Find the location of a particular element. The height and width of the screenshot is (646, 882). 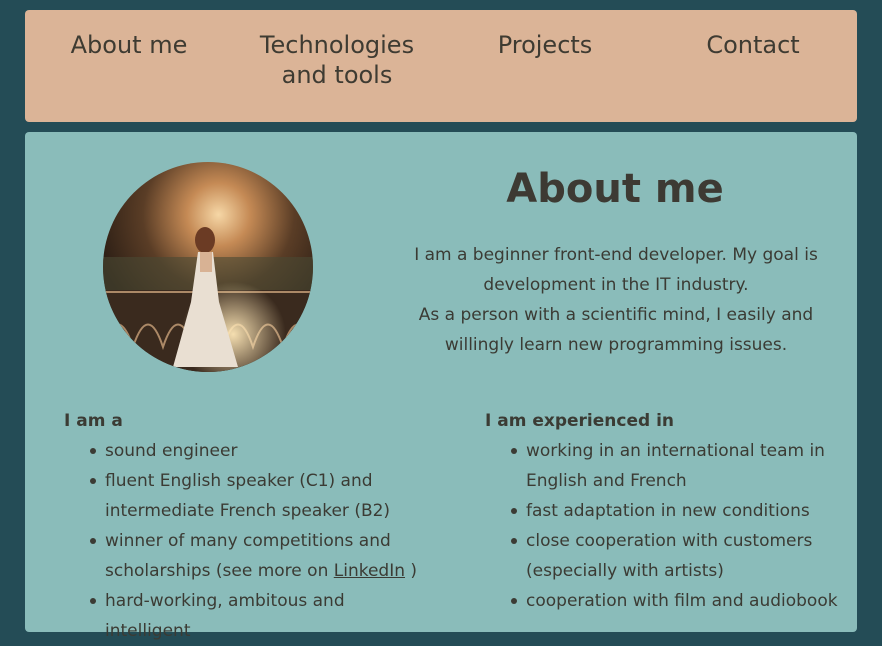

list-item: cooperation with film and audiobook is located at coordinates (678, 601).